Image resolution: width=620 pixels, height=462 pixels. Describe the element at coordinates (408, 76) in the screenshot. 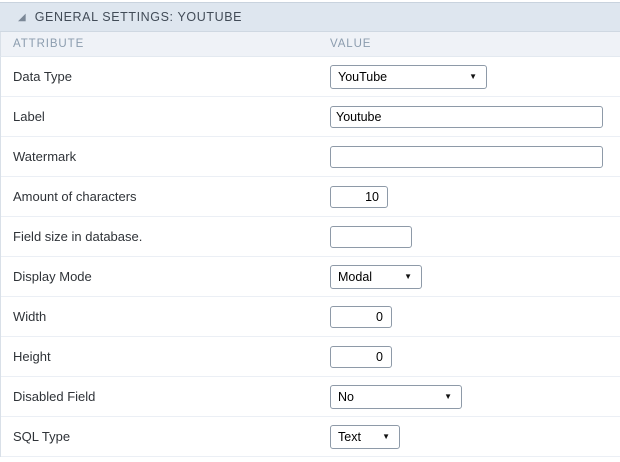

I see `select-data-type: YouTube ▼` at that location.